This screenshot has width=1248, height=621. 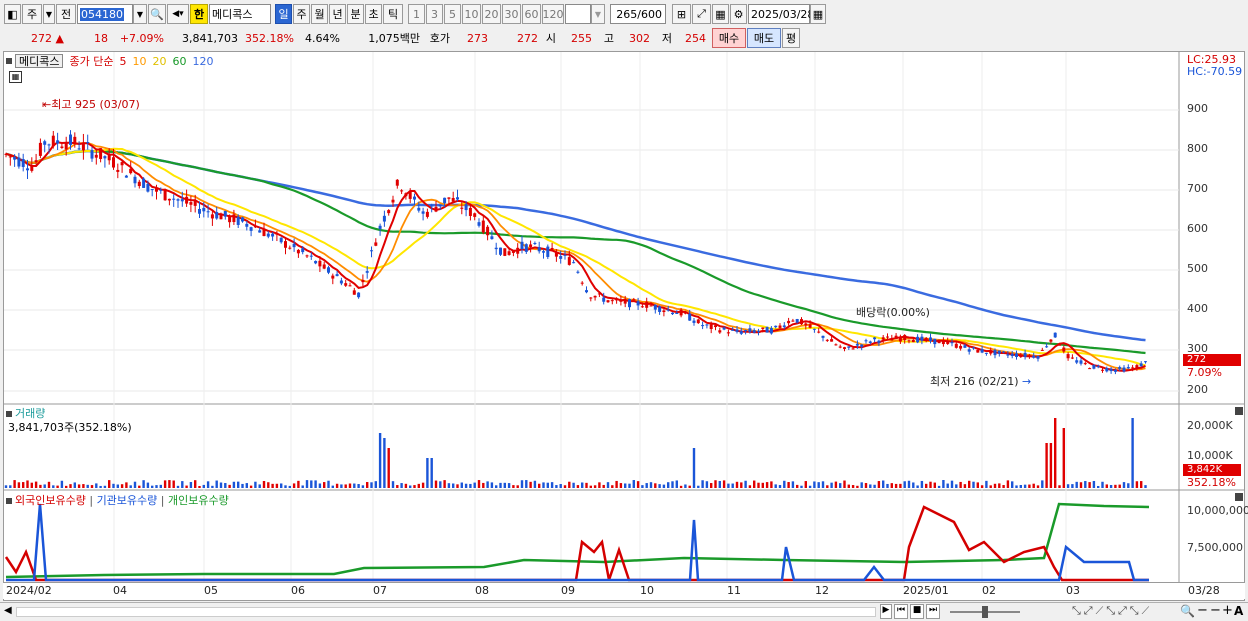 What do you see at coordinates (738, 14) in the screenshot?
I see `gear-icon: ⚙` at bounding box center [738, 14].